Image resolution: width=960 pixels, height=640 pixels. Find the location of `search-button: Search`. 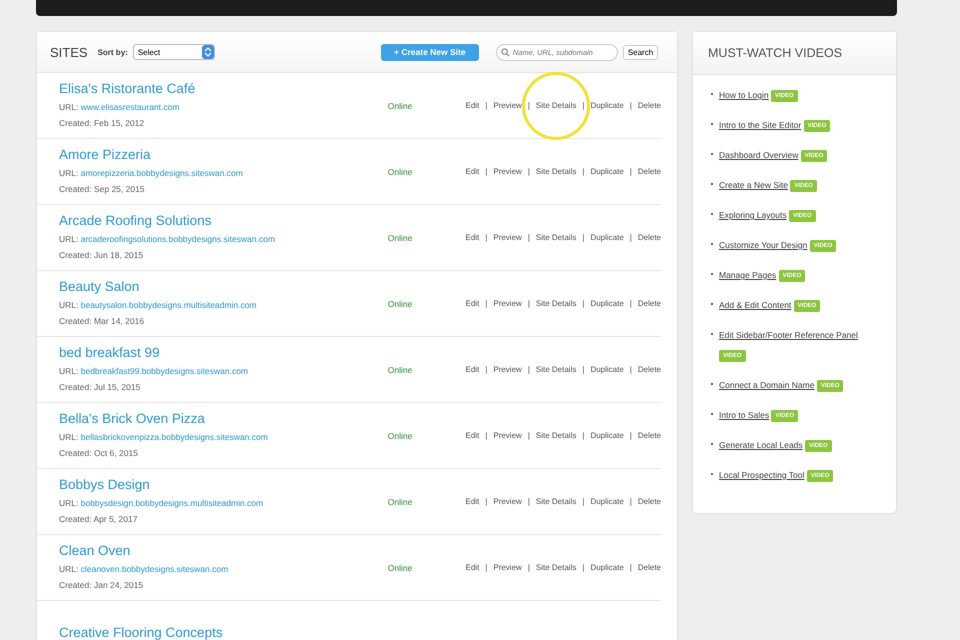

search-button: Search is located at coordinates (640, 52).